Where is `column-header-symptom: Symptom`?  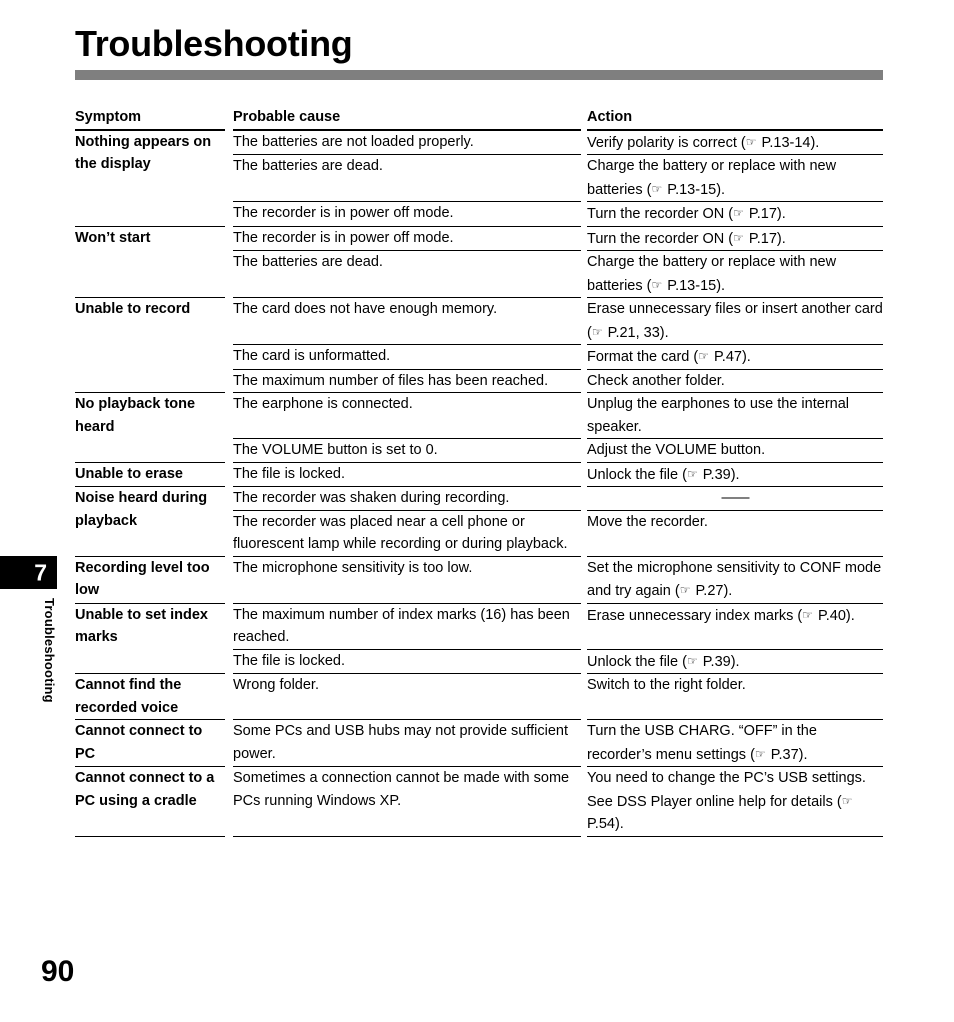 column-header-symptom: Symptom is located at coordinates (150, 118).